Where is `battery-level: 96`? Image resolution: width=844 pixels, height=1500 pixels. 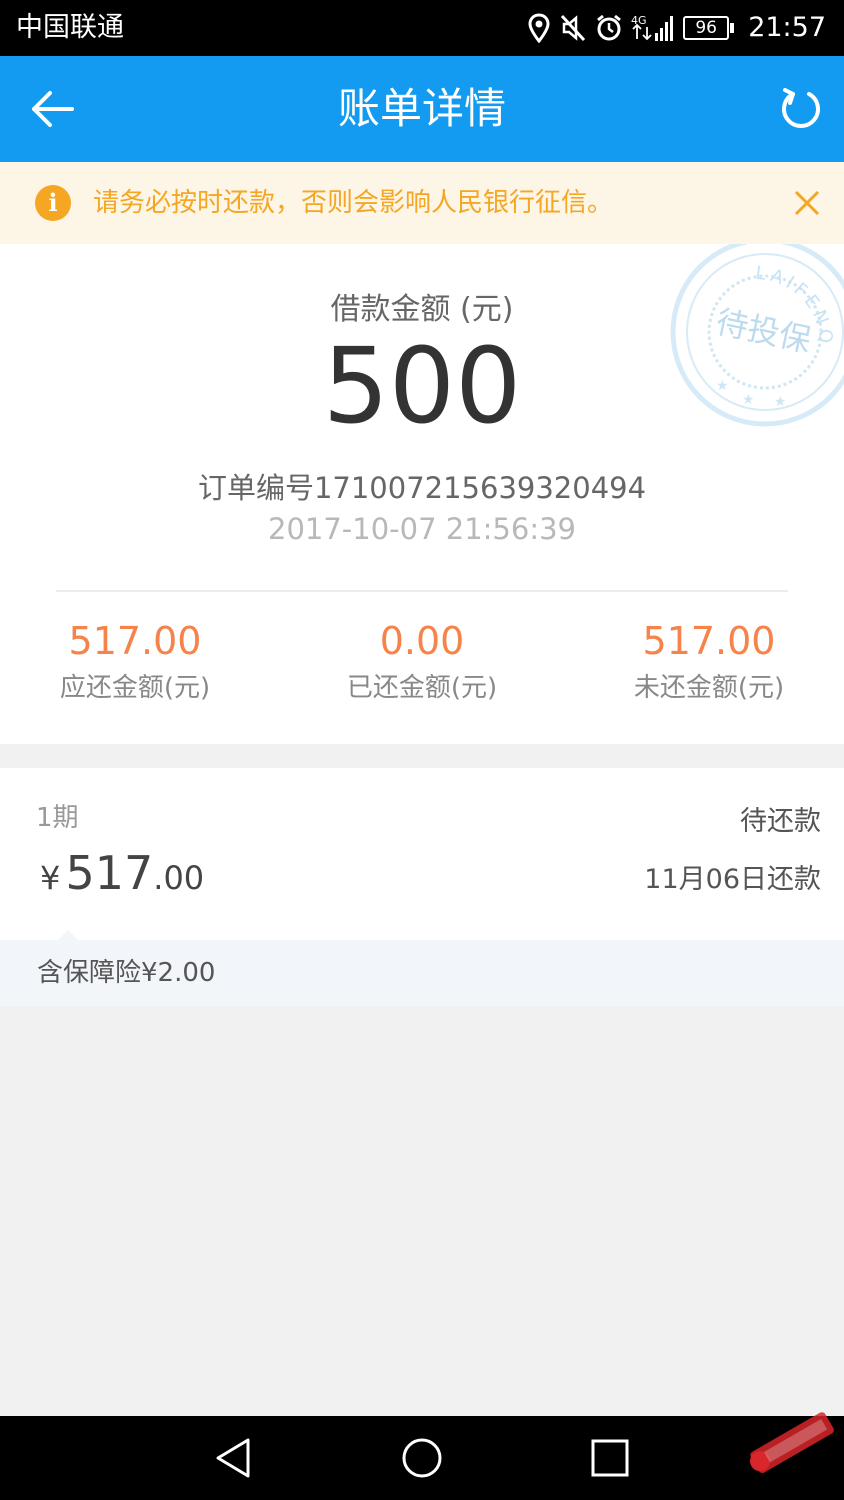
battery-level: 96 is located at coordinates (706, 28).